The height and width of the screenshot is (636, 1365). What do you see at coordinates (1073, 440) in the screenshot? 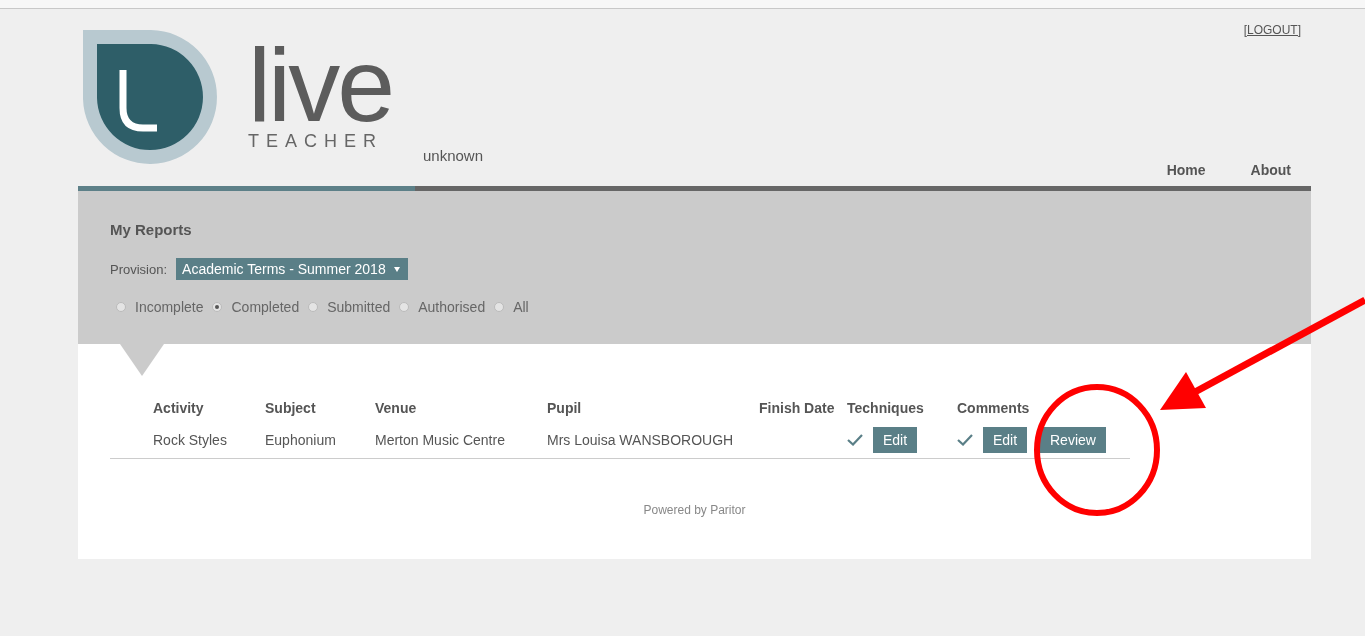
I see `review-button: Review` at bounding box center [1073, 440].